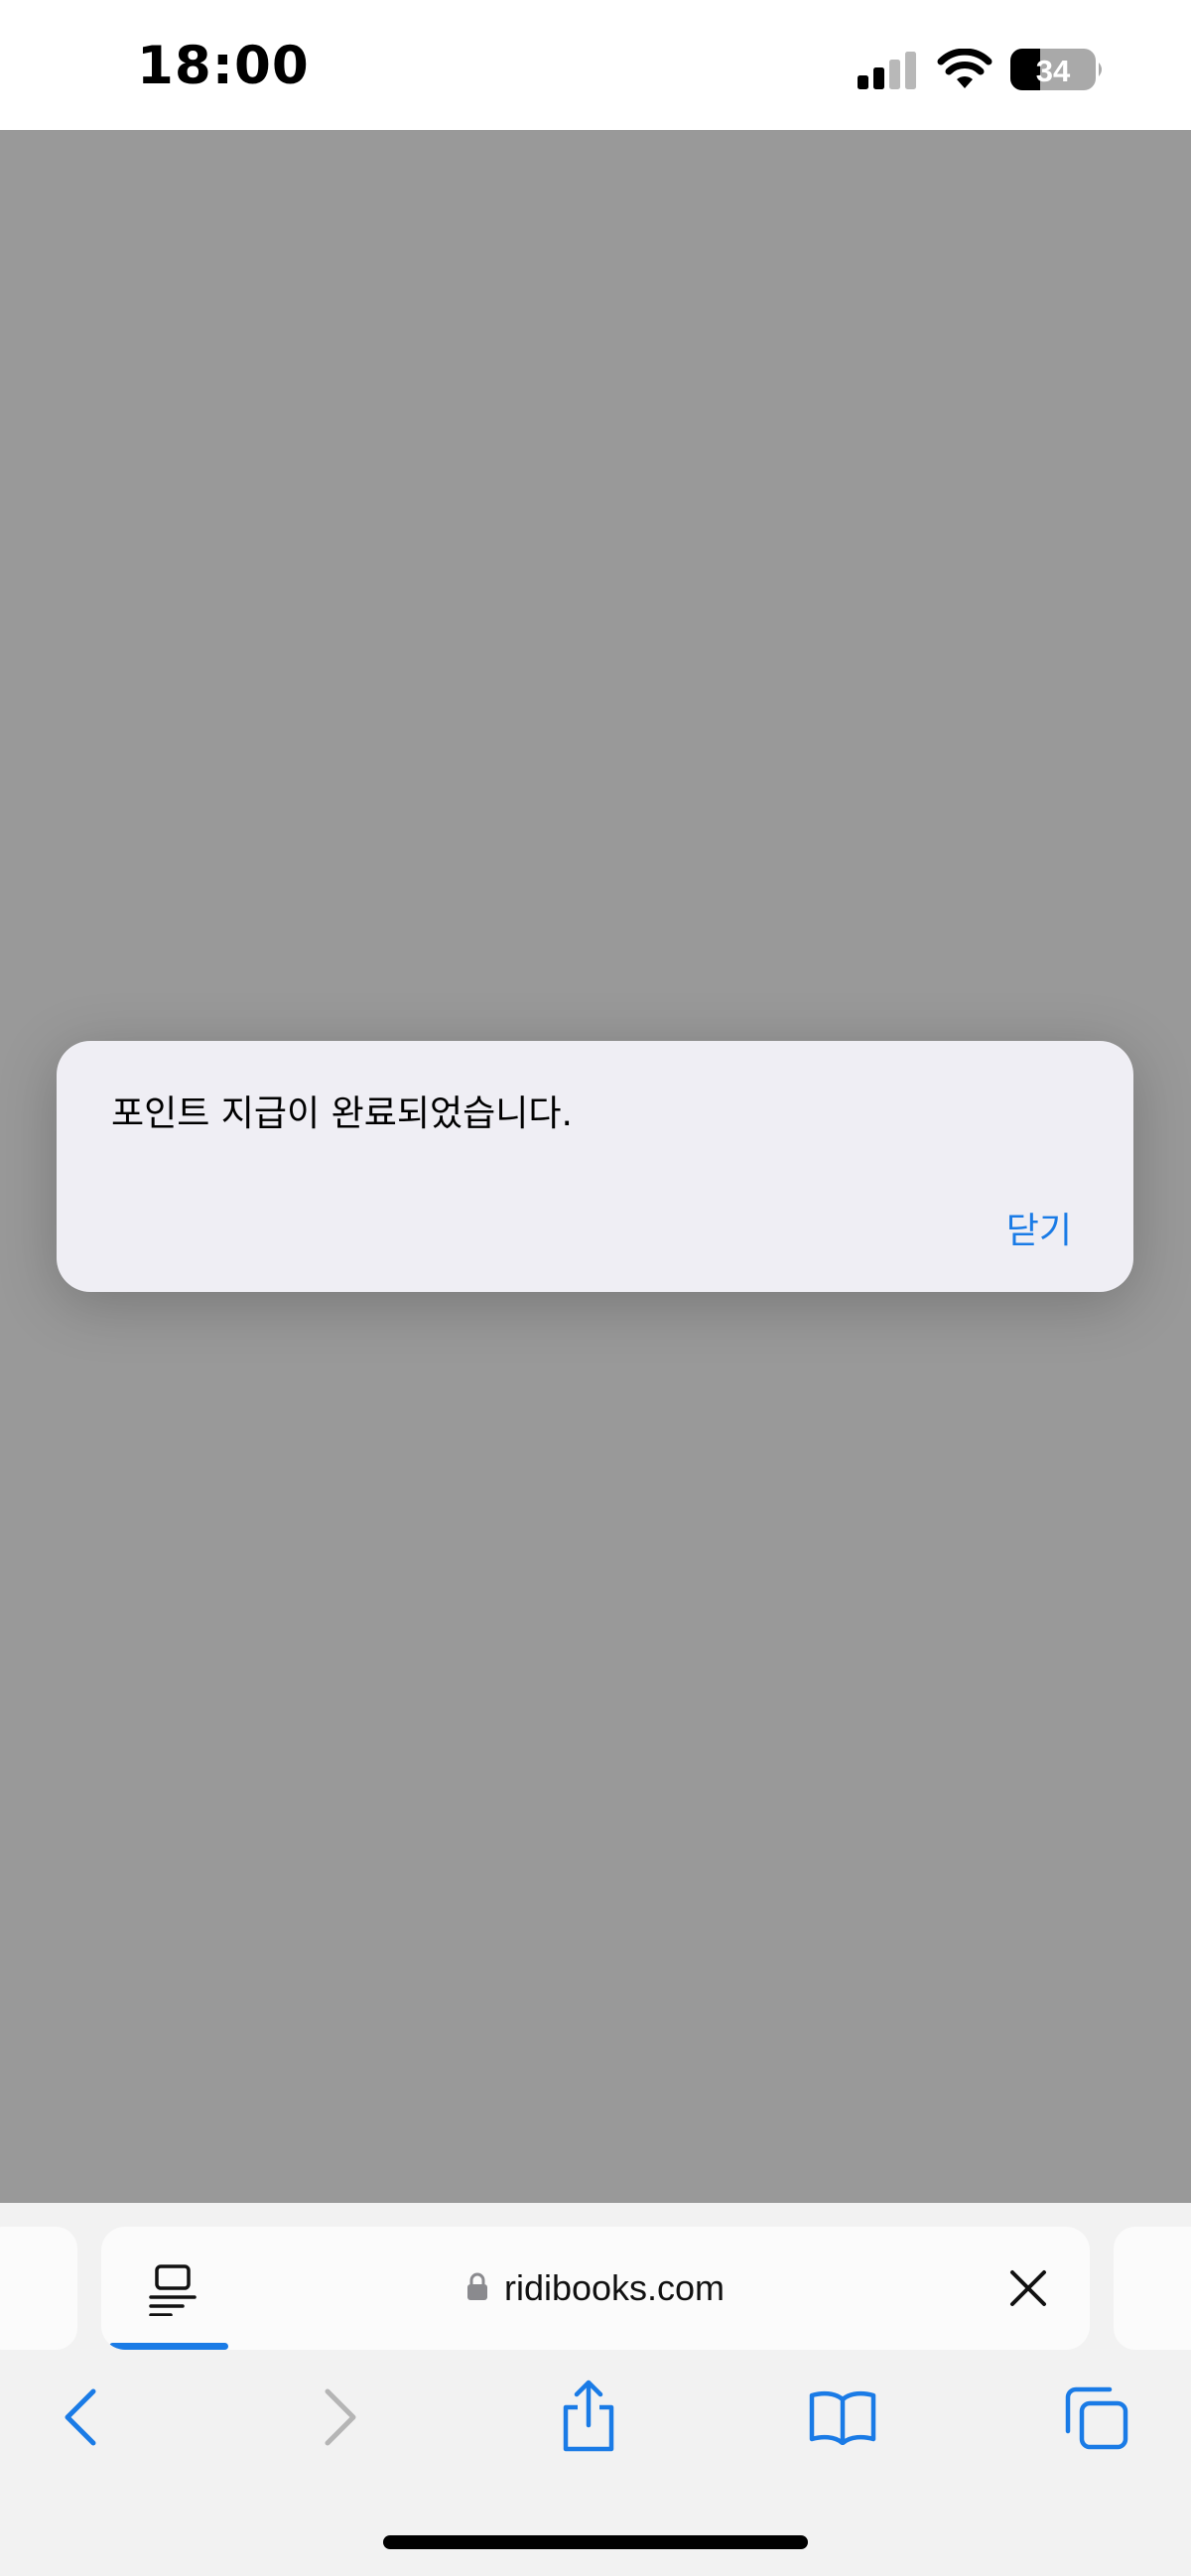 The height and width of the screenshot is (2576, 1191). What do you see at coordinates (1096, 2418) in the screenshot?
I see `tabs-icon` at bounding box center [1096, 2418].